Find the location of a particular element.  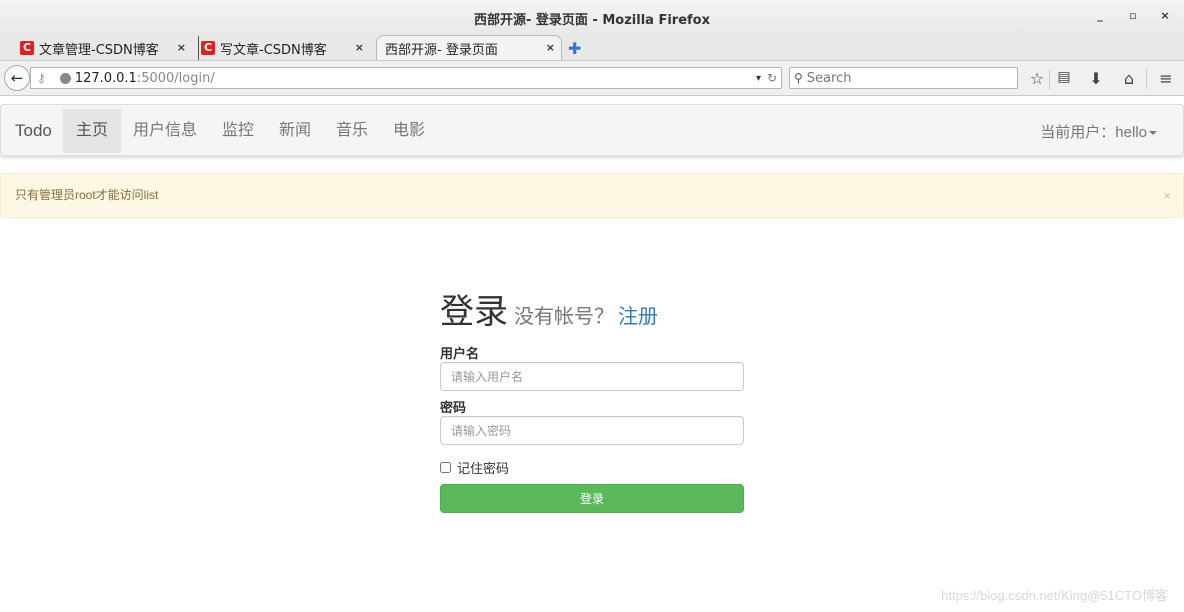

tab-label: 写文章-CSDN博客 is located at coordinates (273, 50).